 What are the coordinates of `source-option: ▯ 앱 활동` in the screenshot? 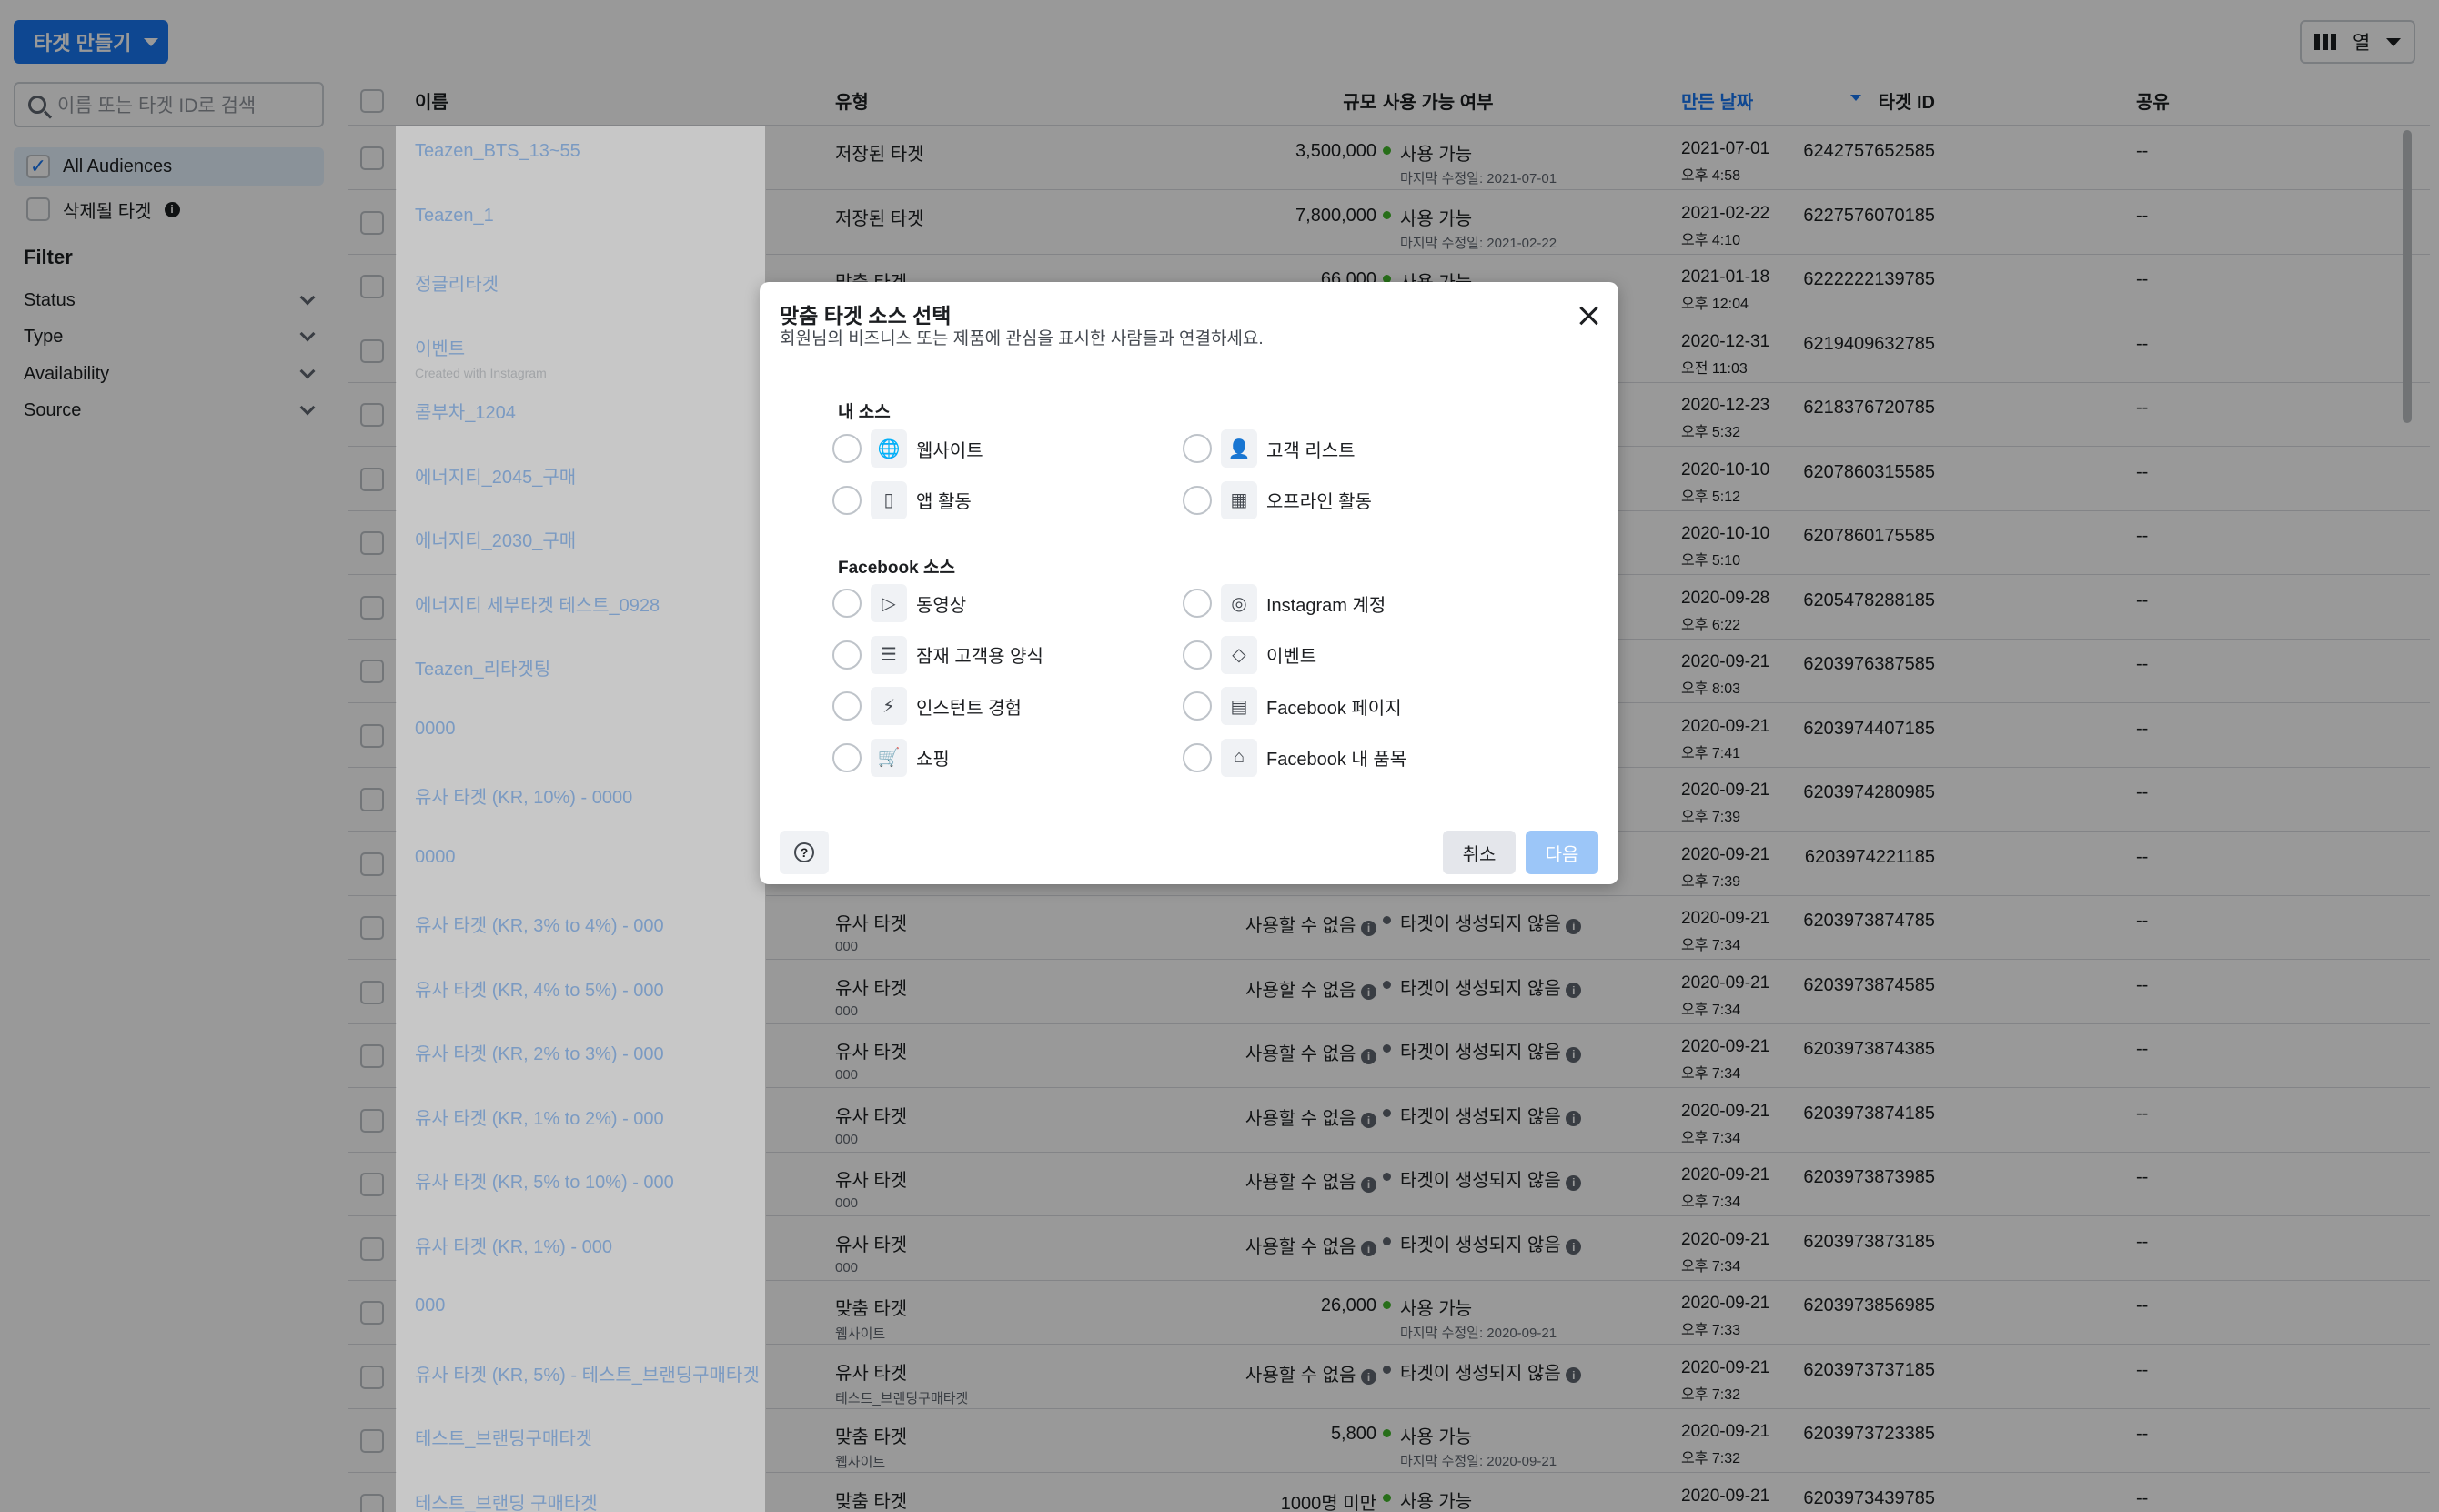 It's located at (902, 500).